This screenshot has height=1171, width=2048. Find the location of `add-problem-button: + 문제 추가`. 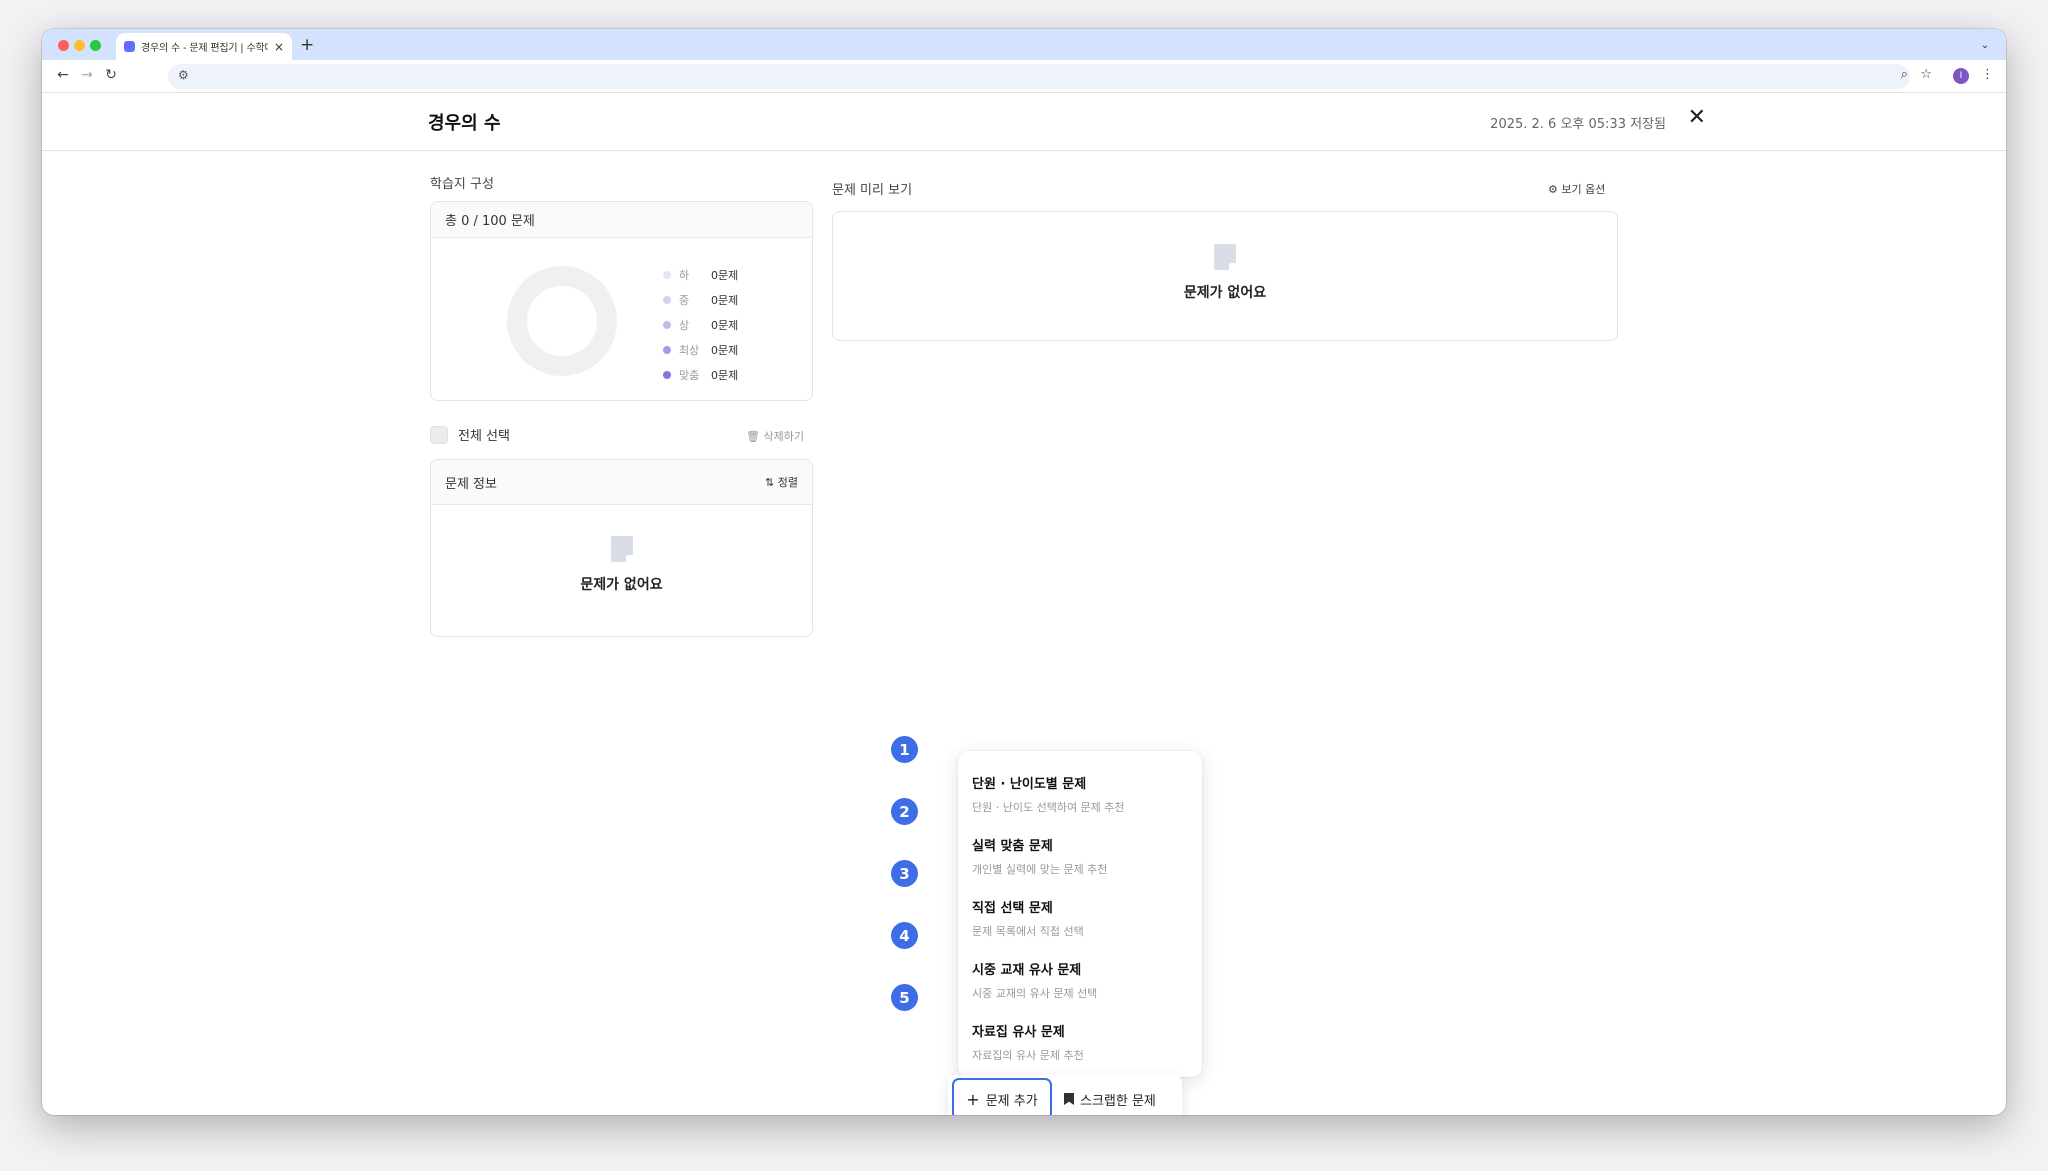

add-problem-button: + 문제 추가 is located at coordinates (1002, 1096).